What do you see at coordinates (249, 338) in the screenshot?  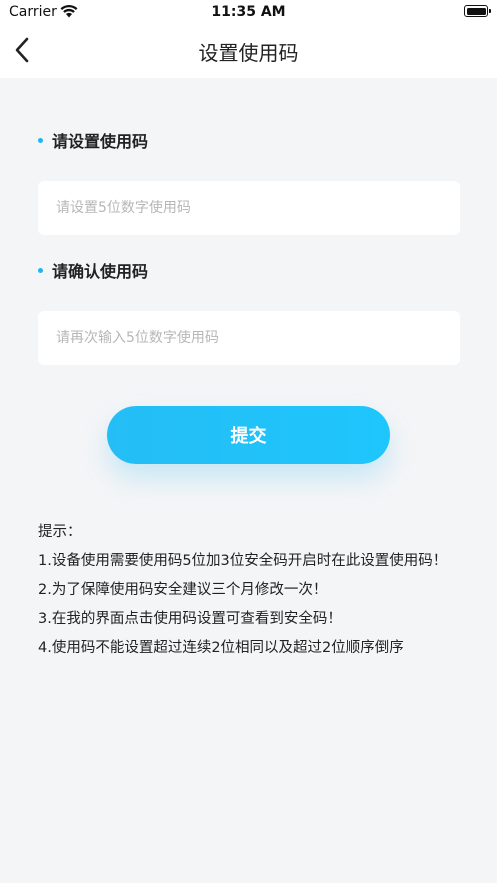 I see `confirm-code-input` at bounding box center [249, 338].